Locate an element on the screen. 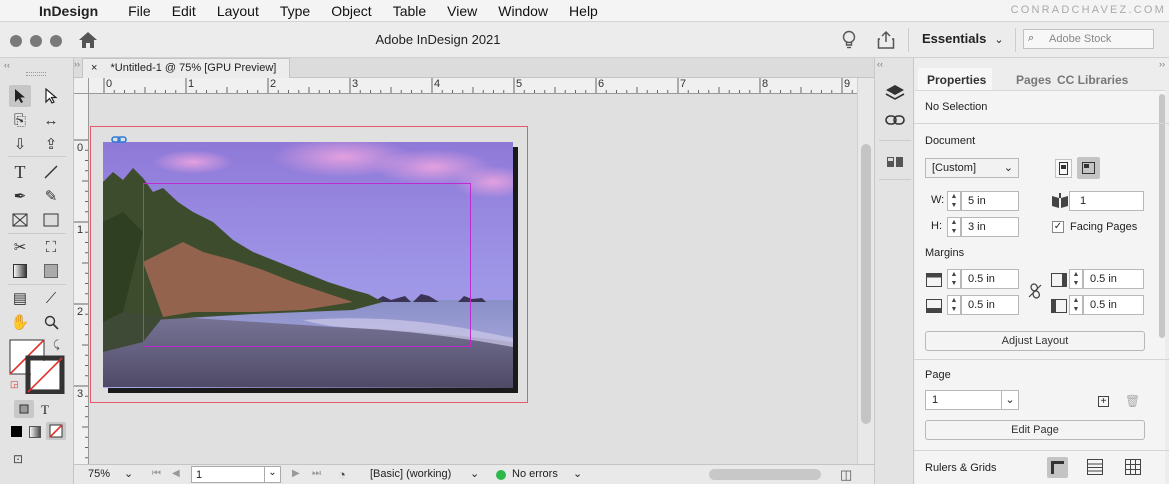 Image resolution: width=1169 pixels, height=484 pixels. eyedropper-tool: ⟋ is located at coordinates (51, 298).